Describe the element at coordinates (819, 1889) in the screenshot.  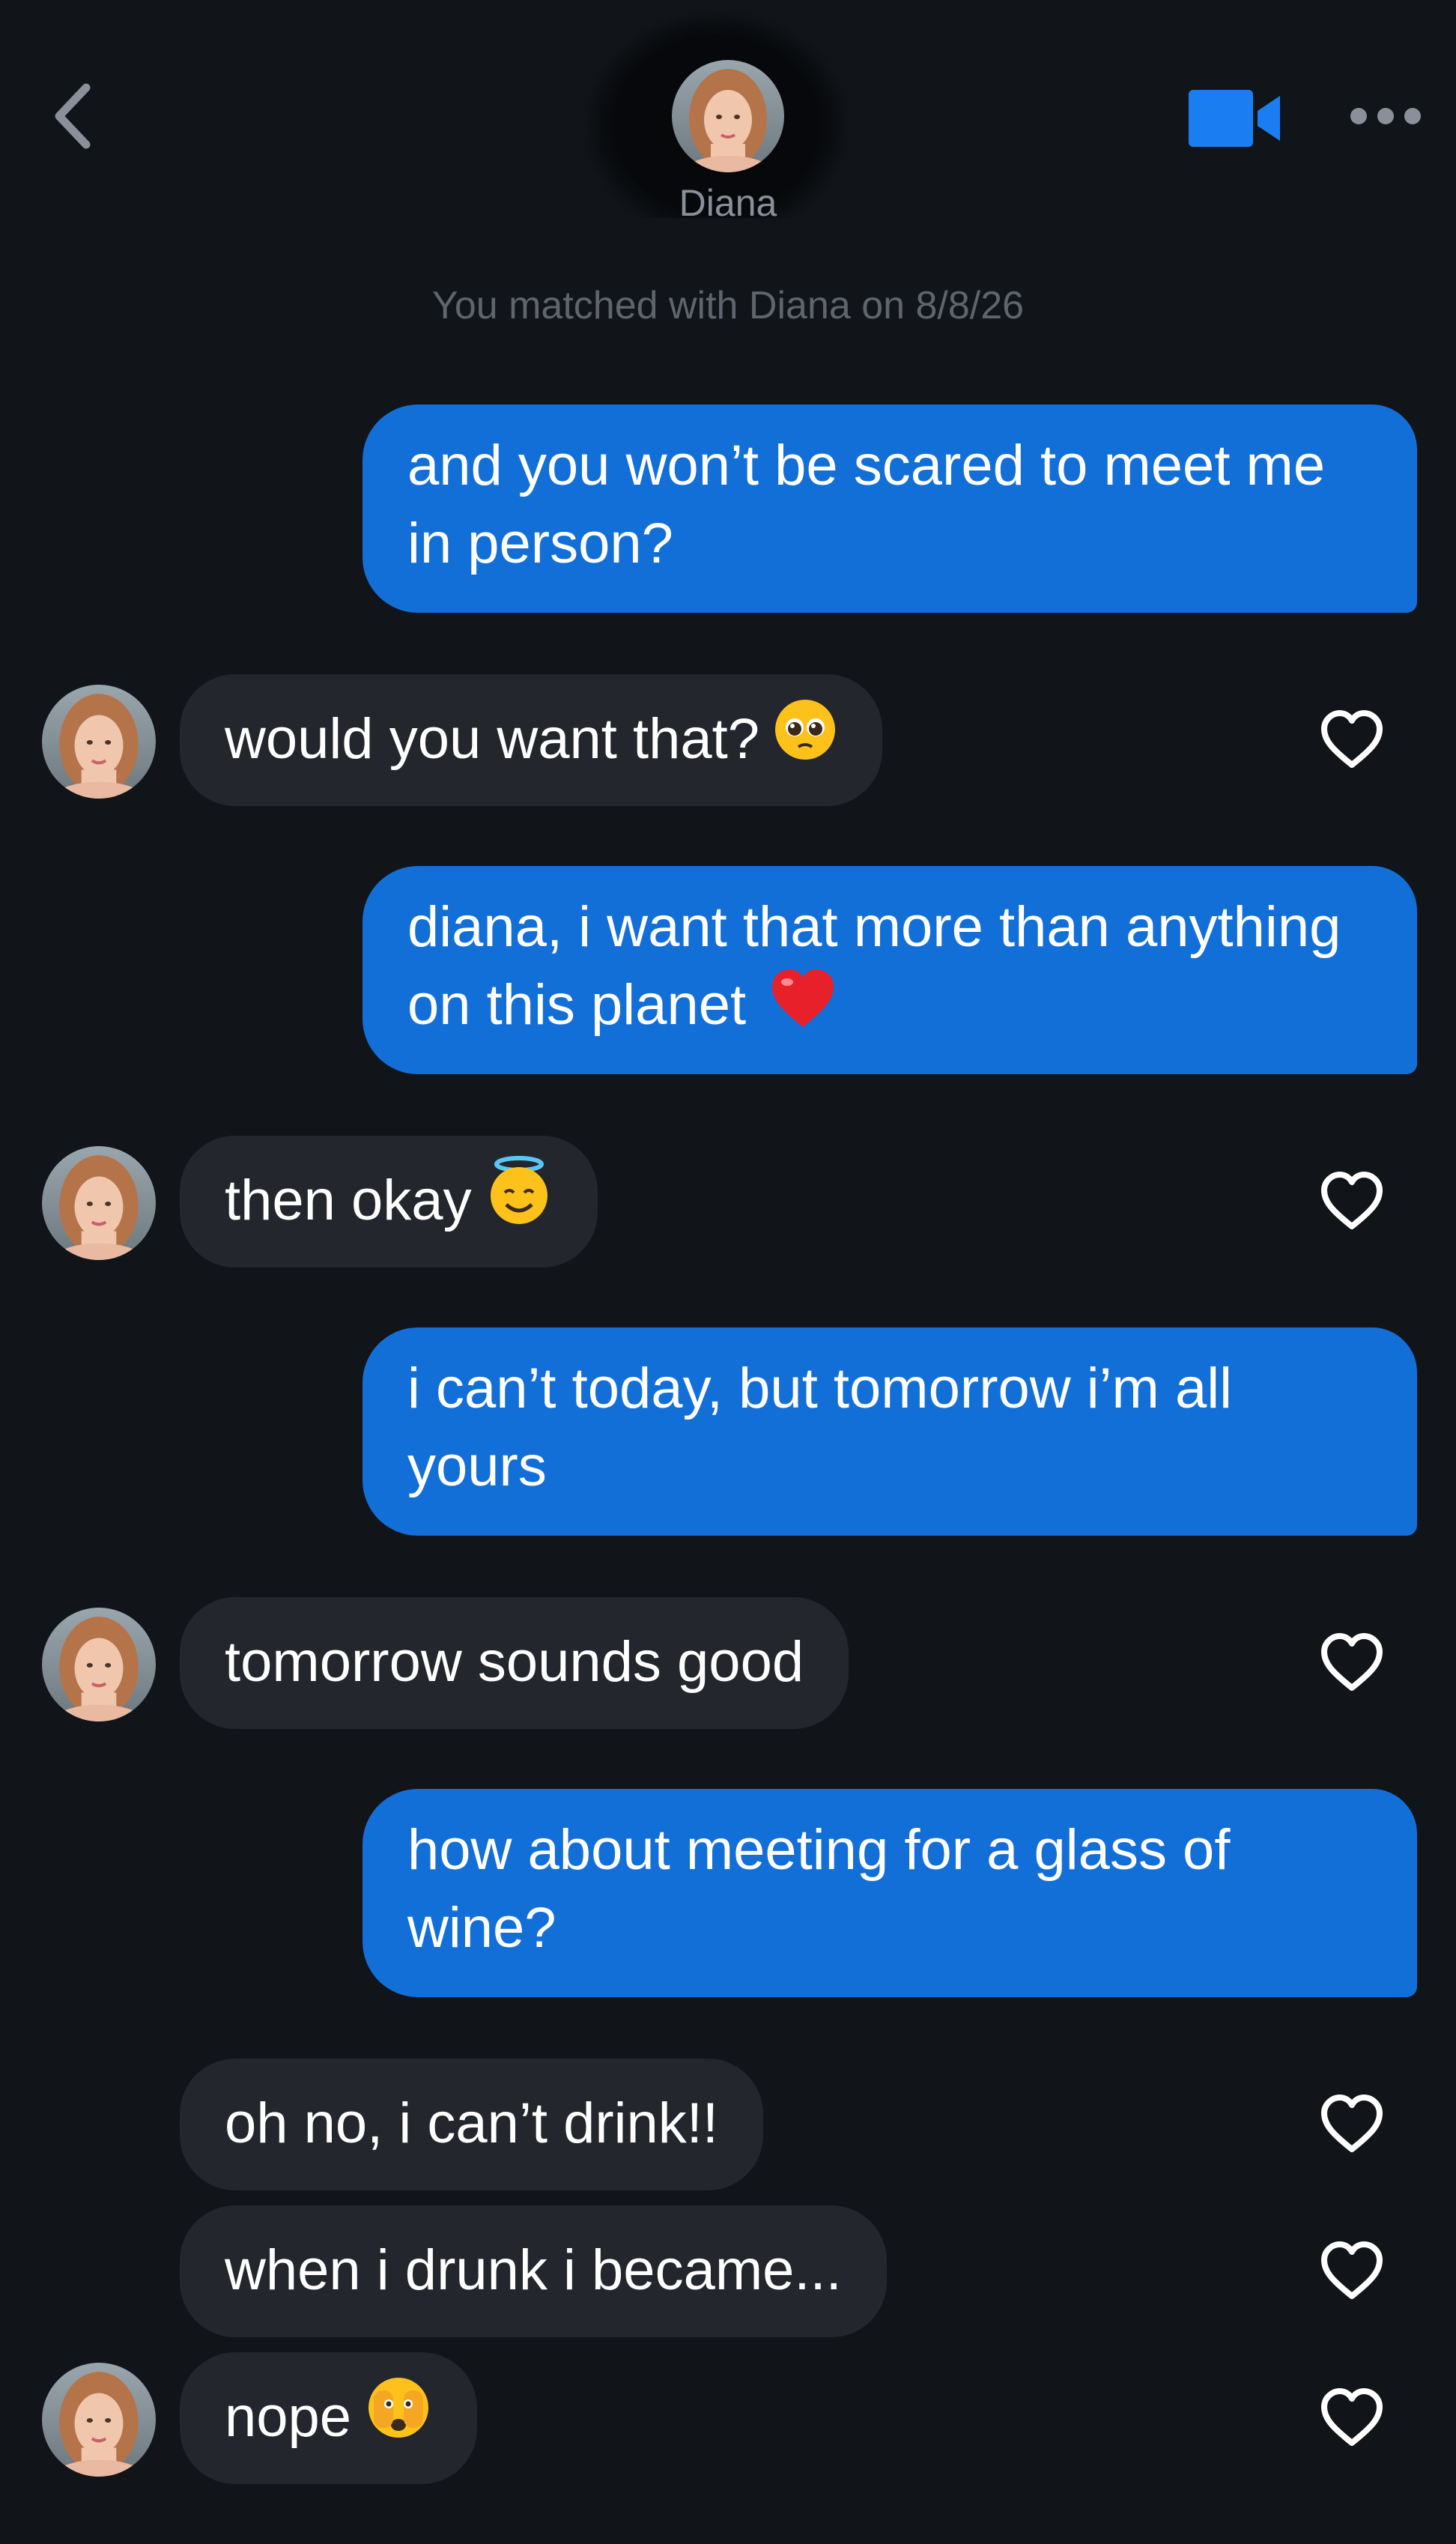
I see `message-text: how about meeting for a glass of wine?` at that location.